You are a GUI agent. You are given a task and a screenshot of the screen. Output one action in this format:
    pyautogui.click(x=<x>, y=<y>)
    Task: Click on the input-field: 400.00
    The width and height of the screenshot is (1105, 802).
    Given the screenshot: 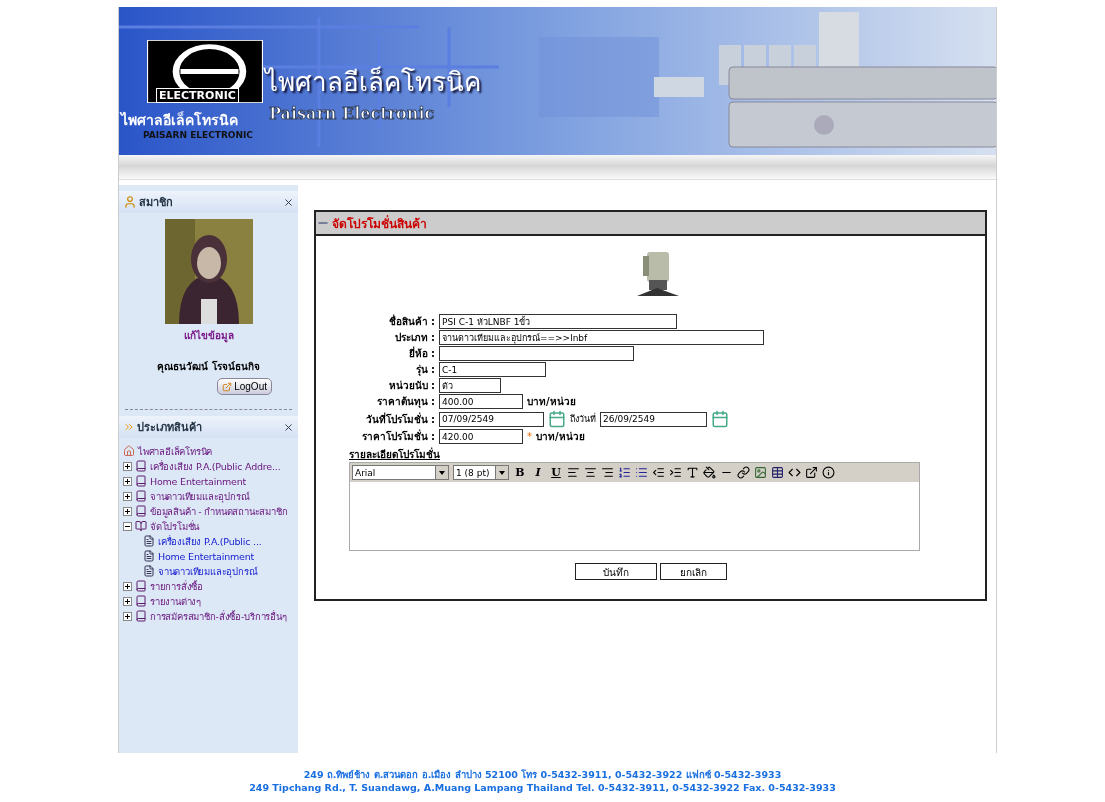 What is the action you would take?
    pyautogui.click(x=481, y=401)
    